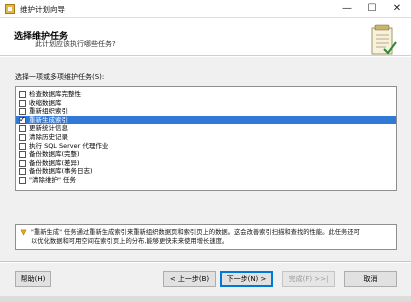  I want to click on task-item-check-integrity: 检查数据库完整性, so click(206, 94).